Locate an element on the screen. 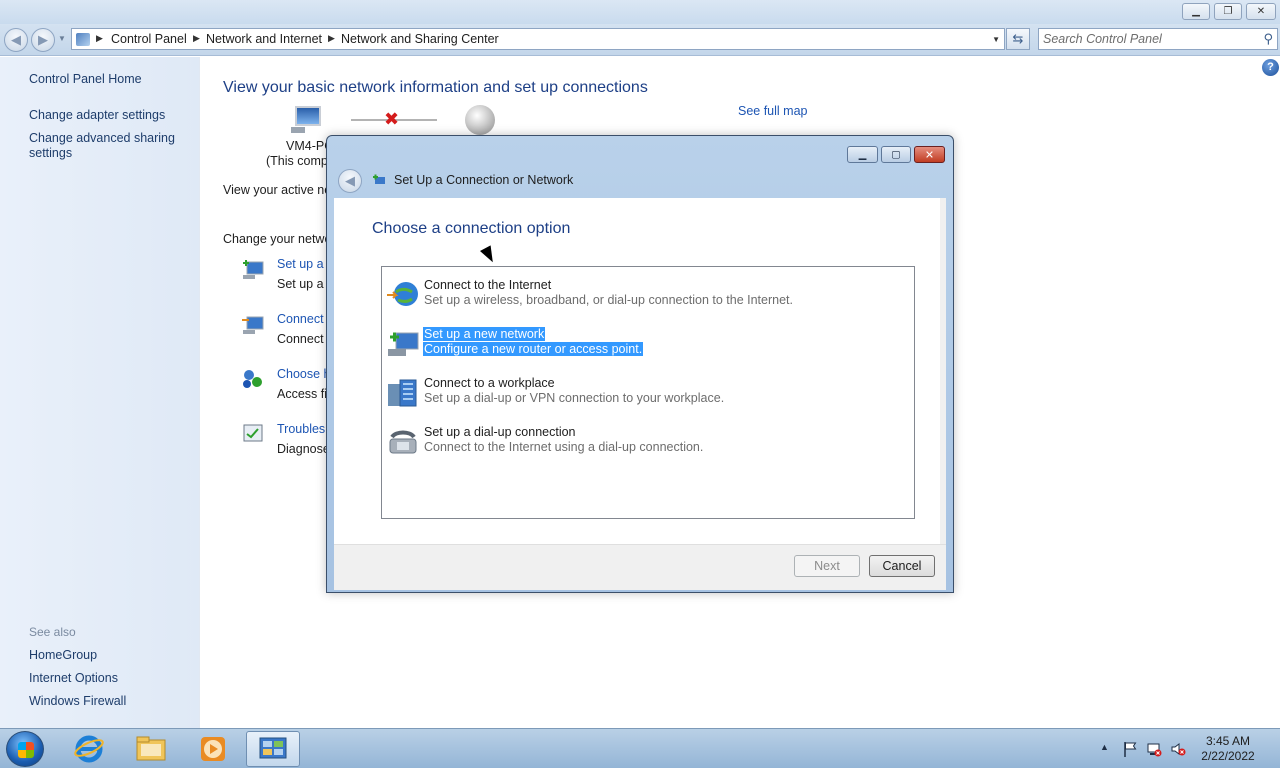 The width and height of the screenshot is (1280, 768). homegroup-link: HomeGroup is located at coordinates (109, 655).